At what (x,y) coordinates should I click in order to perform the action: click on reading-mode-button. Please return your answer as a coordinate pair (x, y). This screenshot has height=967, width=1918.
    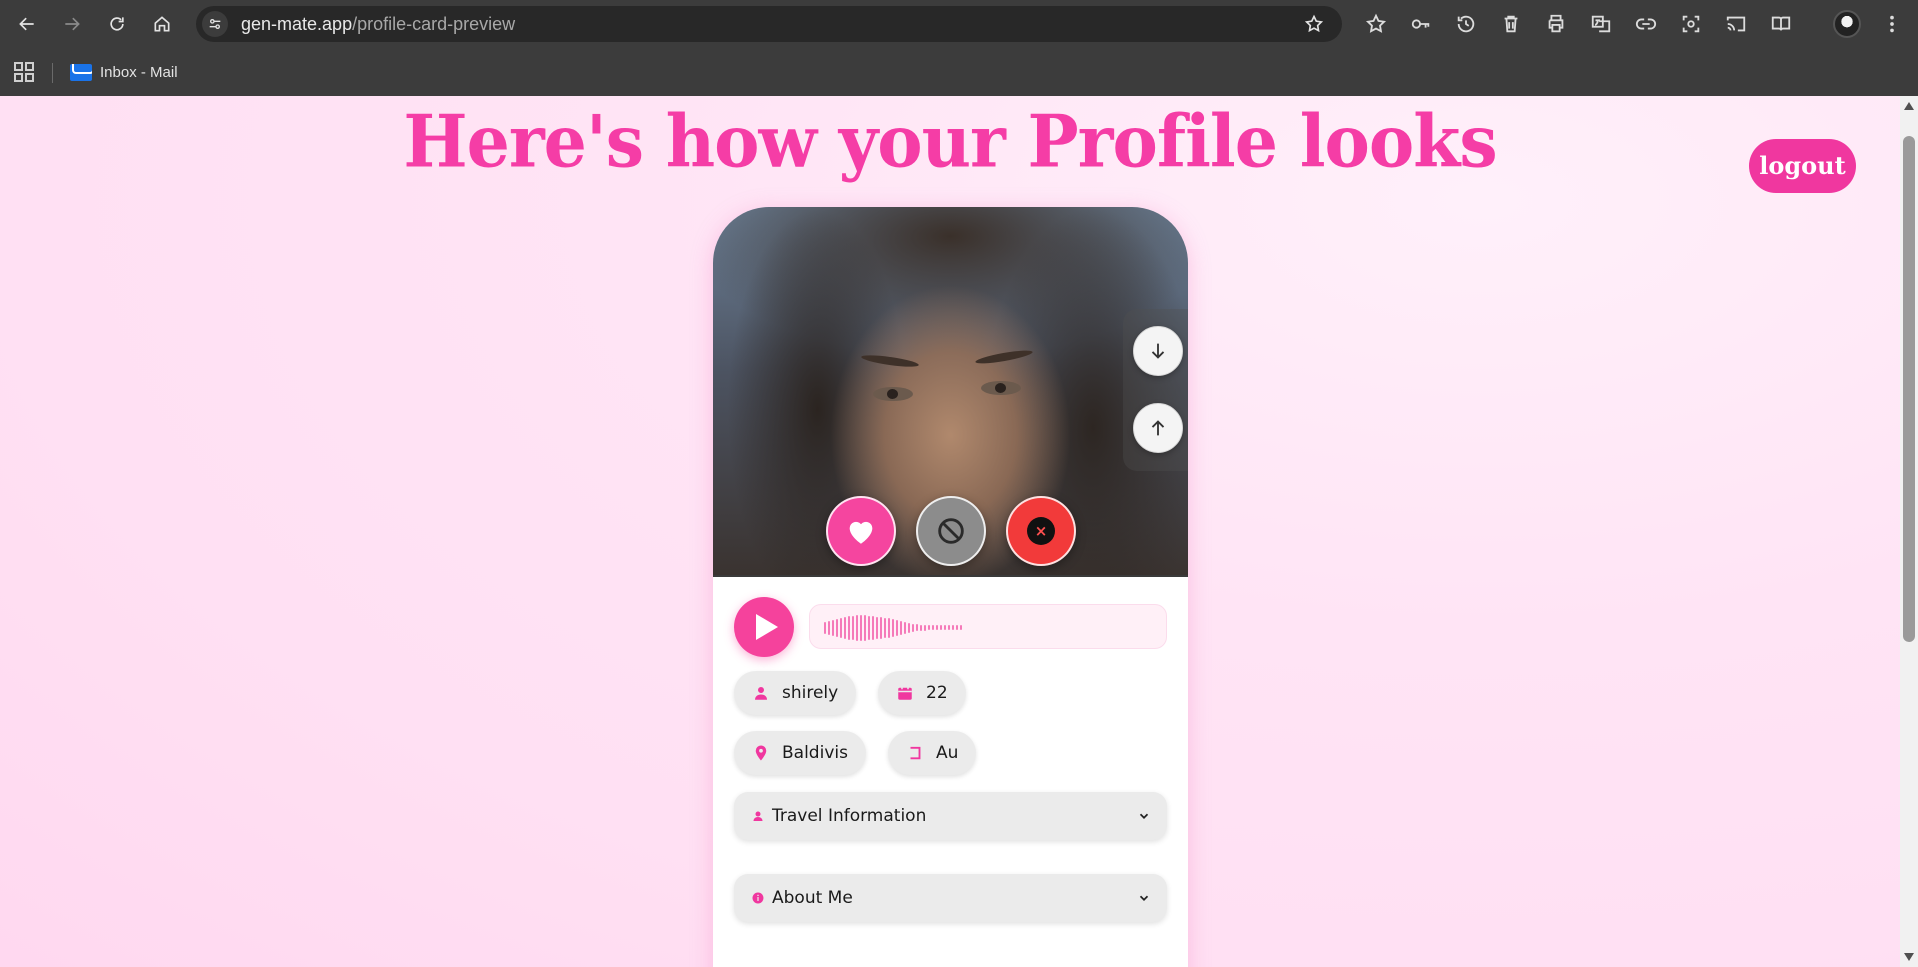
    Looking at the image, I should click on (1781, 24).